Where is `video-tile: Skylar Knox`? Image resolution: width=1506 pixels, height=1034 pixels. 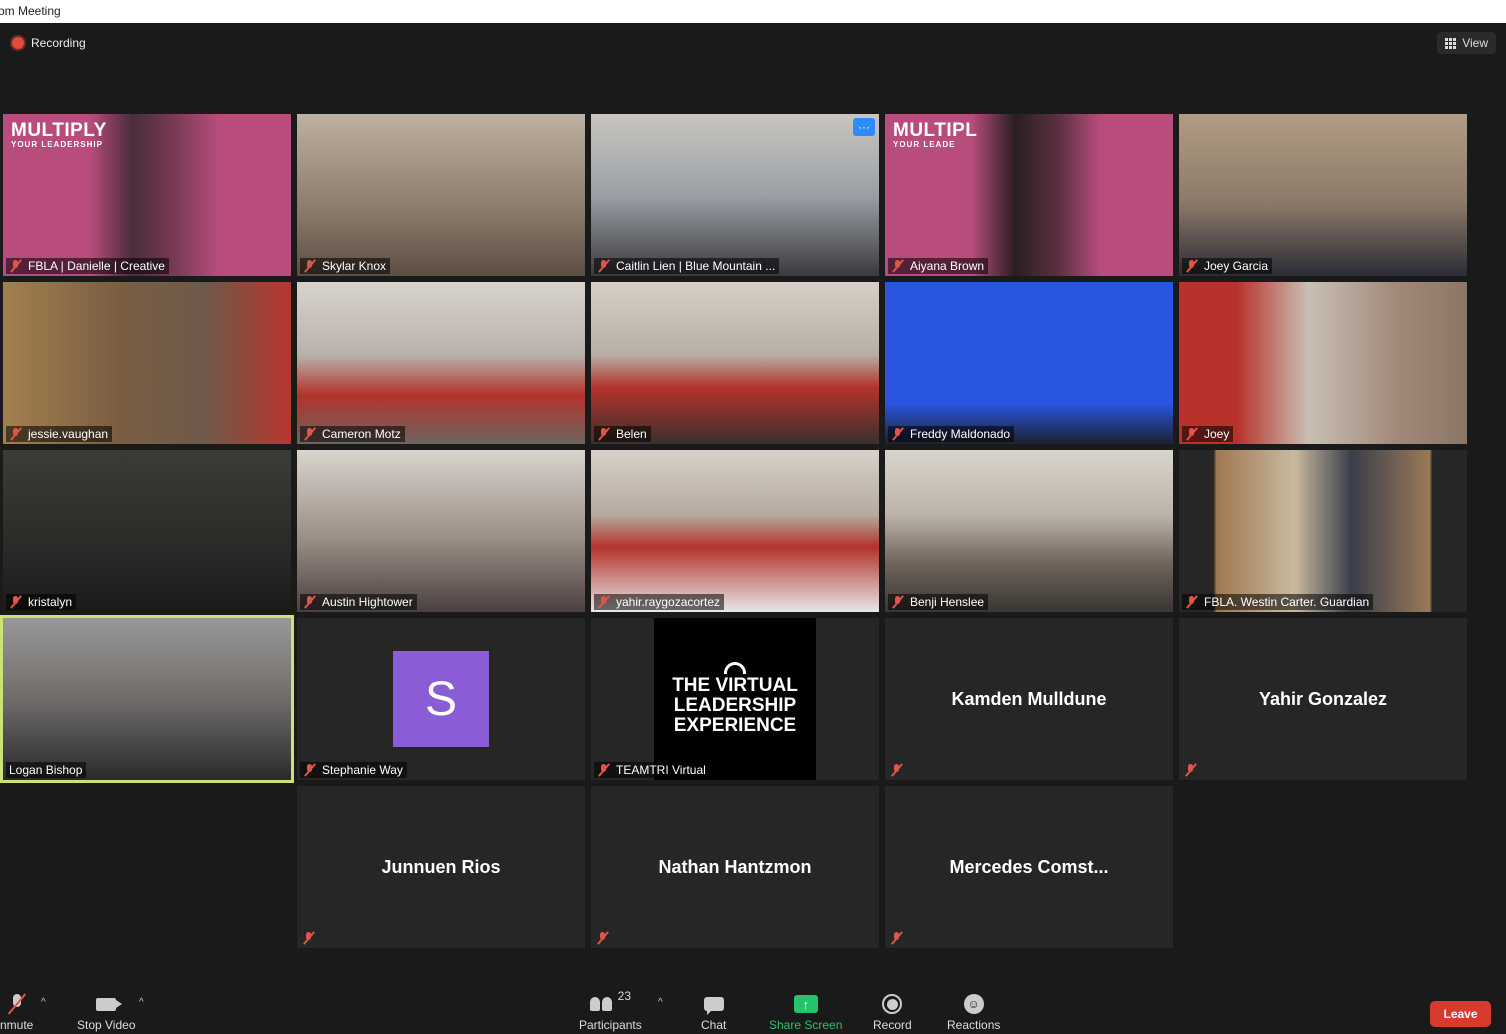 video-tile: Skylar Knox is located at coordinates (441, 195).